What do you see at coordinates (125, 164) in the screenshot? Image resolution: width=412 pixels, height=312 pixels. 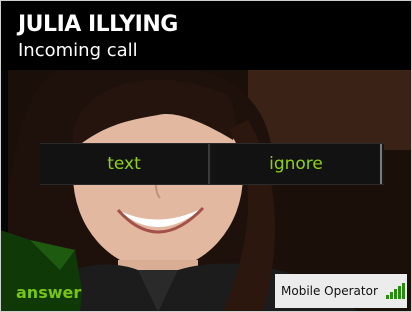 I see `text-reply-button: text` at bounding box center [125, 164].